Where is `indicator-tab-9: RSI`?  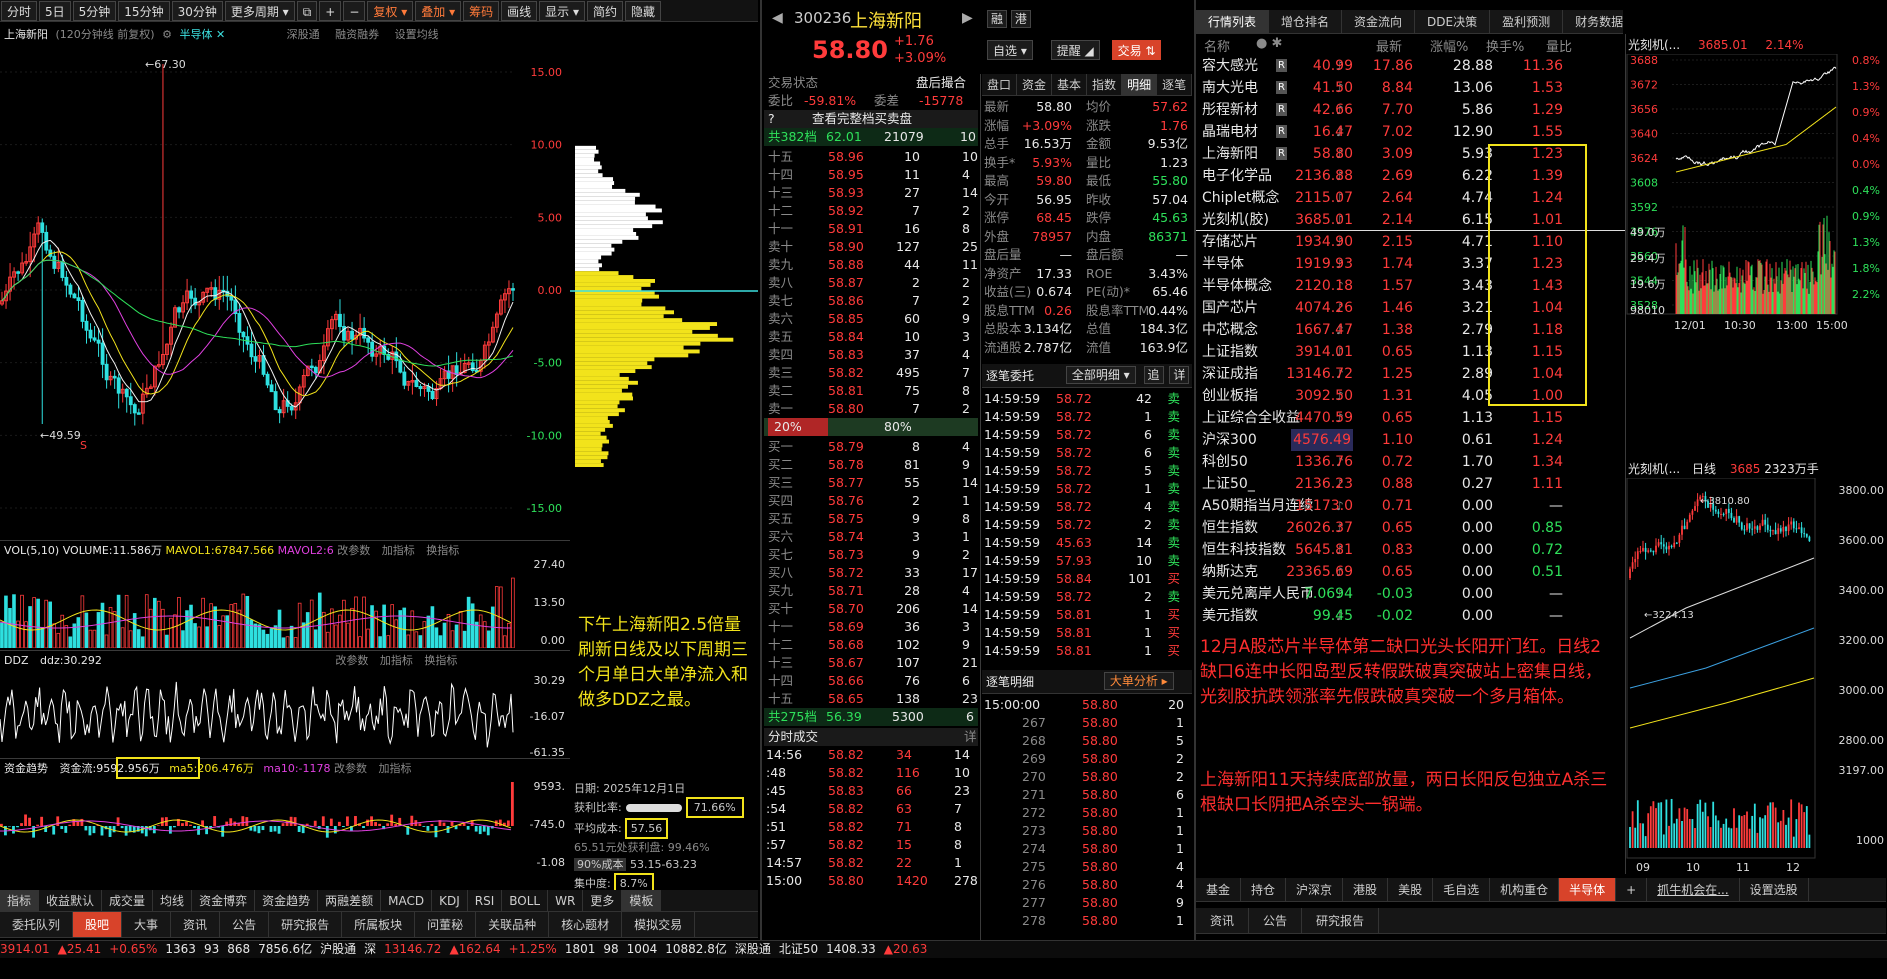 indicator-tab-9: RSI is located at coordinates (485, 901).